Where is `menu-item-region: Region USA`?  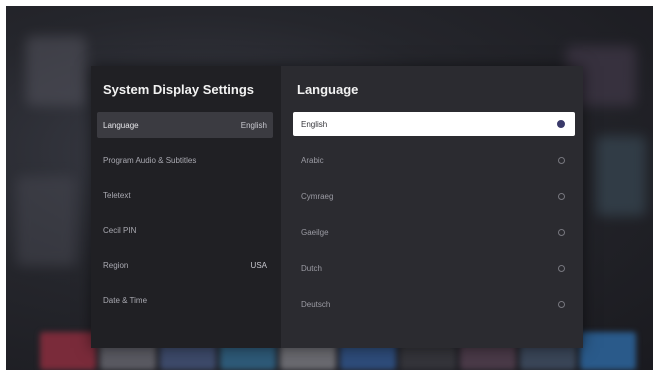
menu-item-region: Region USA is located at coordinates (185, 265).